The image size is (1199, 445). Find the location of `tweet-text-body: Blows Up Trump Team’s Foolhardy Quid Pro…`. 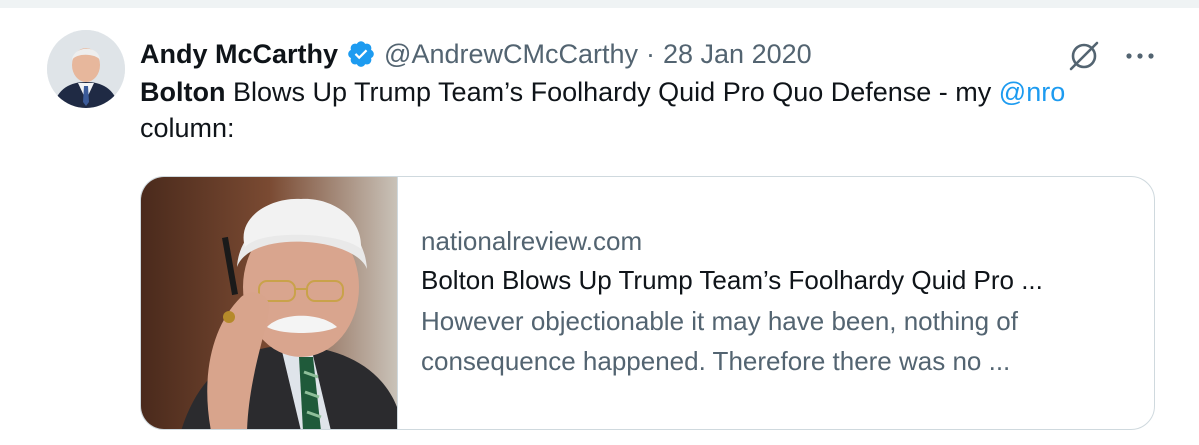

tweet-text-body: Blows Up Trump Team’s Foolhardy Quid Pro… is located at coordinates (612, 92).